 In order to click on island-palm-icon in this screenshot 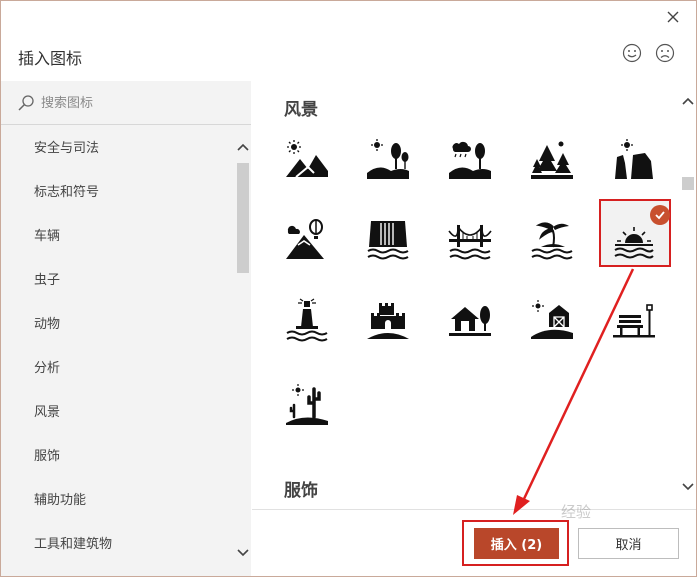, I will do `click(552, 240)`.